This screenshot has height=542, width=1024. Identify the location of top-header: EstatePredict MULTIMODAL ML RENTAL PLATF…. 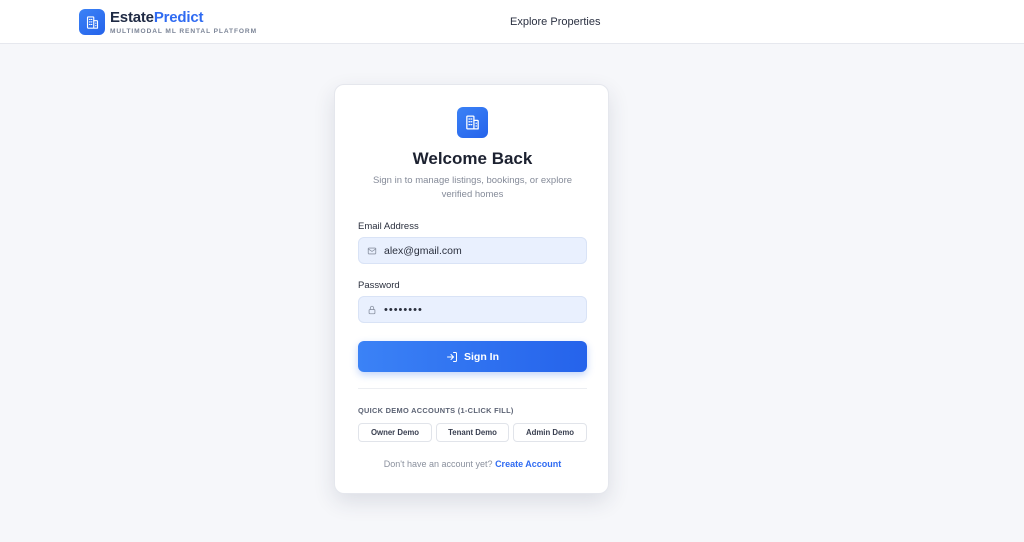
(512, 22).